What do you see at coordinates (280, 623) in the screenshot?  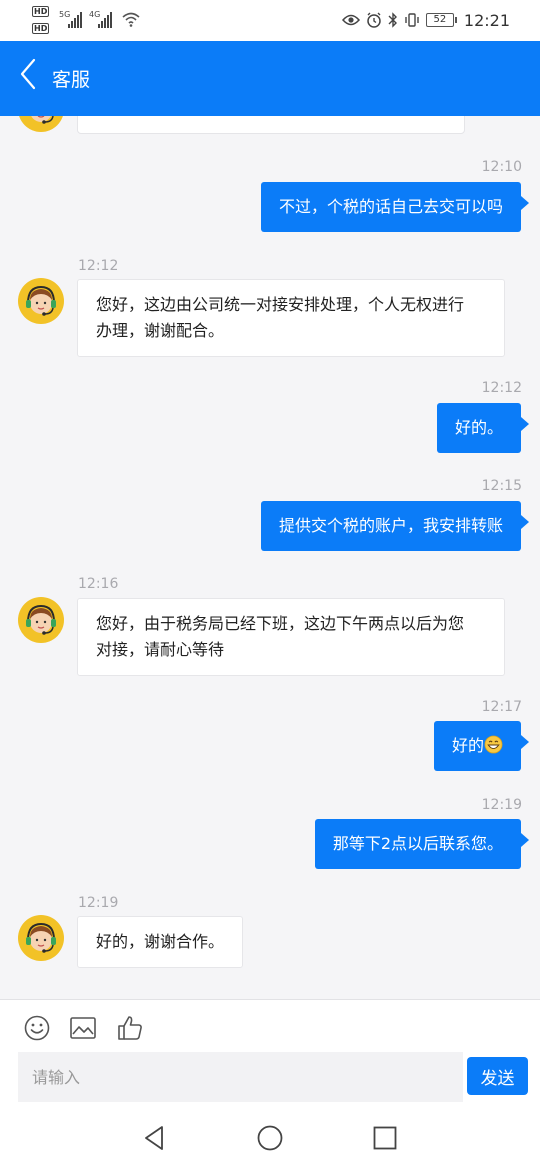 I see `message-line: 您好，由于税务局已经下班，这边下午两点以后为您` at bounding box center [280, 623].